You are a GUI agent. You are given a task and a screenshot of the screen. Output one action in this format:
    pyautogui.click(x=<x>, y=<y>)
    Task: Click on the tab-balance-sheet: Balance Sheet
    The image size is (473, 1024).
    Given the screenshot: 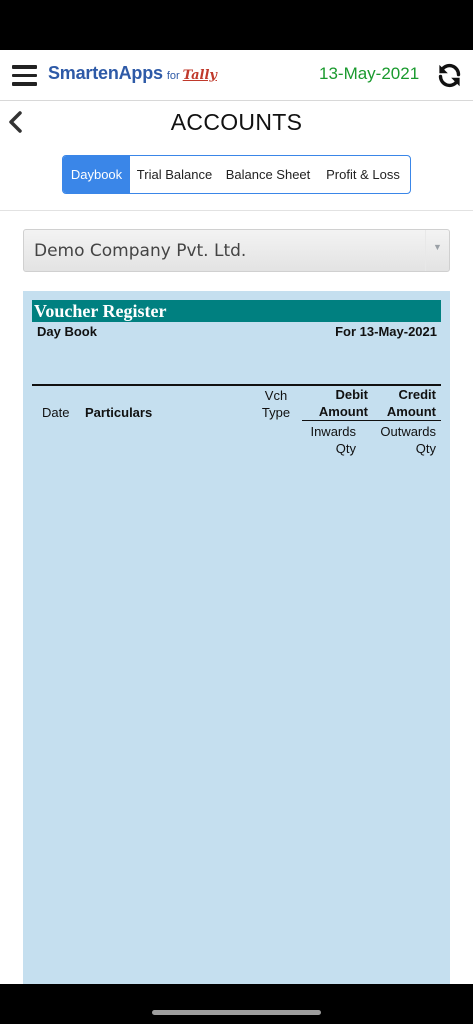 What is the action you would take?
    pyautogui.click(x=268, y=174)
    